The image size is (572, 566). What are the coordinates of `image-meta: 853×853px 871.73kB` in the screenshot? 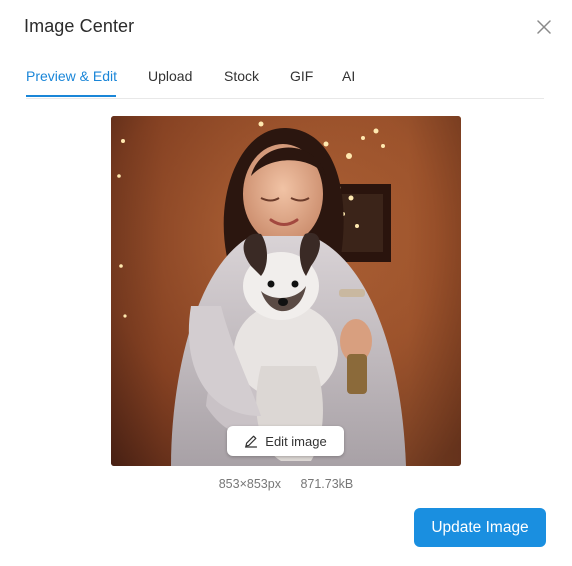 It's located at (286, 484).